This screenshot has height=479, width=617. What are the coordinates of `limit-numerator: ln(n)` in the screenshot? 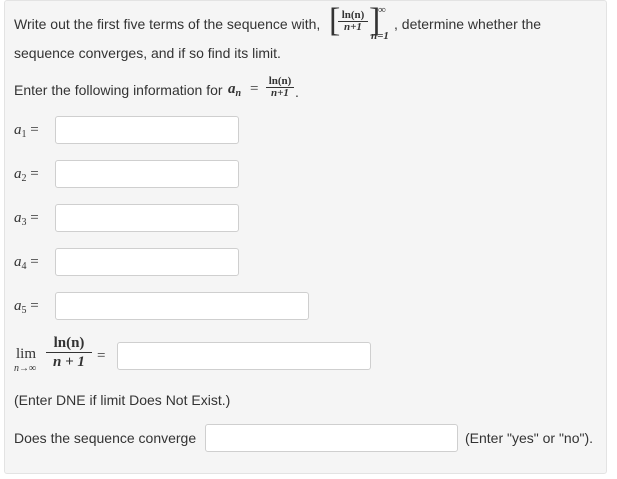 It's located at (69, 343).